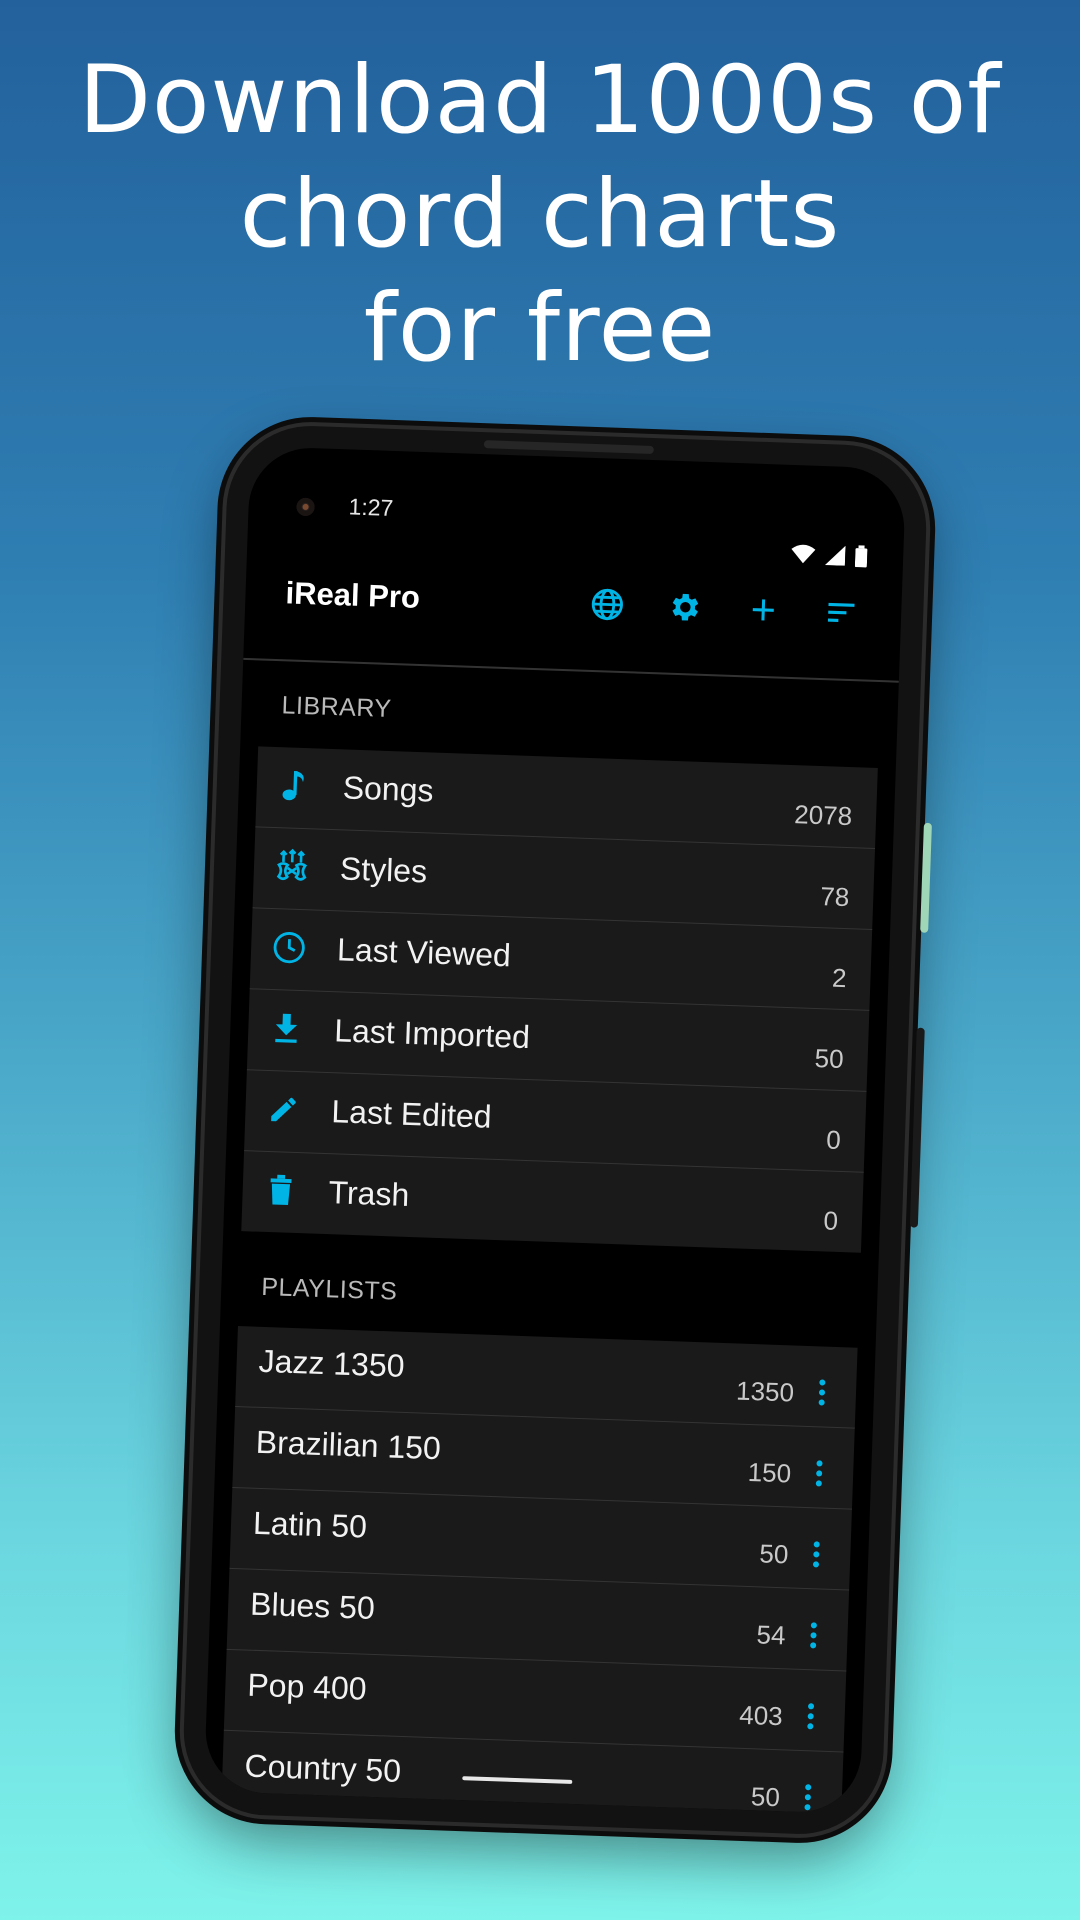  What do you see at coordinates (312, 1605) in the screenshot?
I see `playlist-item-label: Blues 50` at bounding box center [312, 1605].